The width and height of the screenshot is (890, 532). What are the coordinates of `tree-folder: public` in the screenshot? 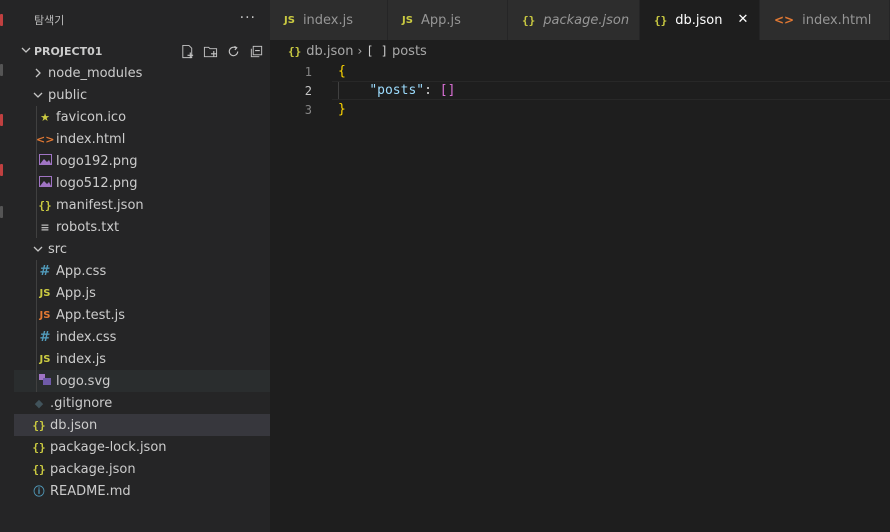 It's located at (142, 95).